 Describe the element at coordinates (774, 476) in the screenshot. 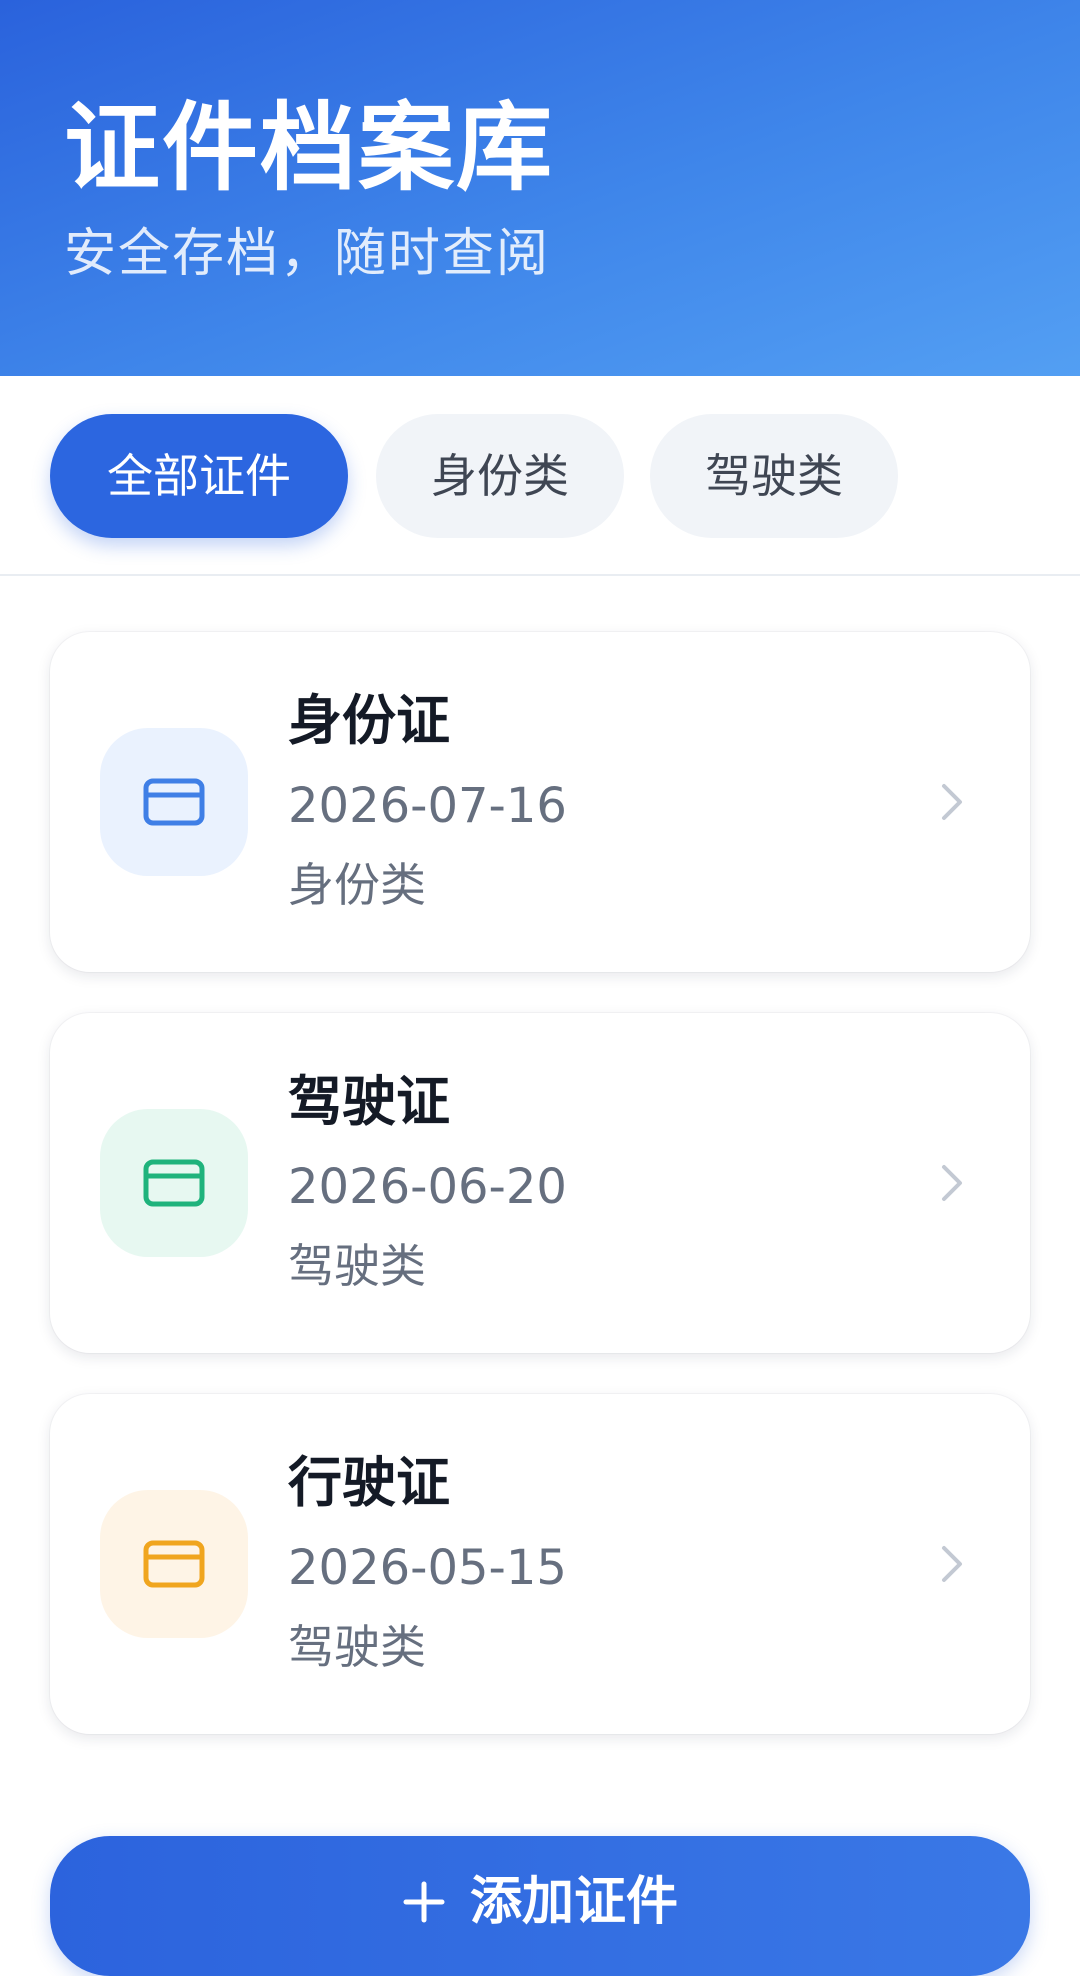

I see `tab-driving: 驾驶类` at that location.